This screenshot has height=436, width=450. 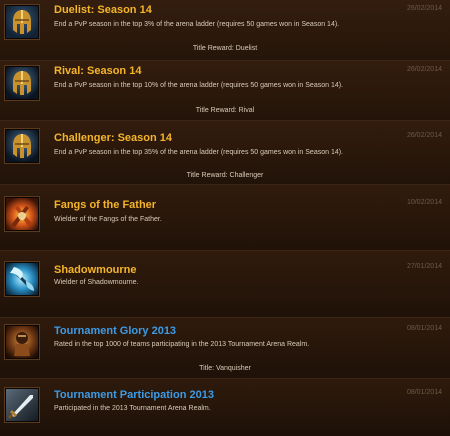 What do you see at coordinates (98, 71) in the screenshot?
I see `achievement-title: Rival: Season 14` at bounding box center [98, 71].